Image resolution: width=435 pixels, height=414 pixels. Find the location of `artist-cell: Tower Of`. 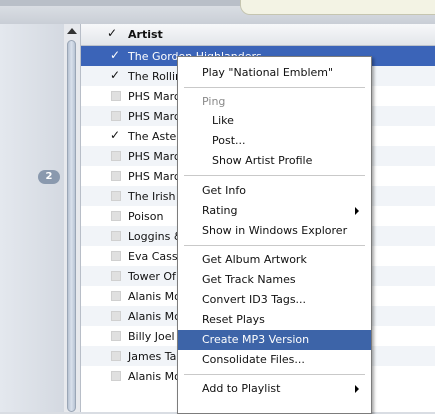

artist-cell: Tower Of is located at coordinates (152, 276).